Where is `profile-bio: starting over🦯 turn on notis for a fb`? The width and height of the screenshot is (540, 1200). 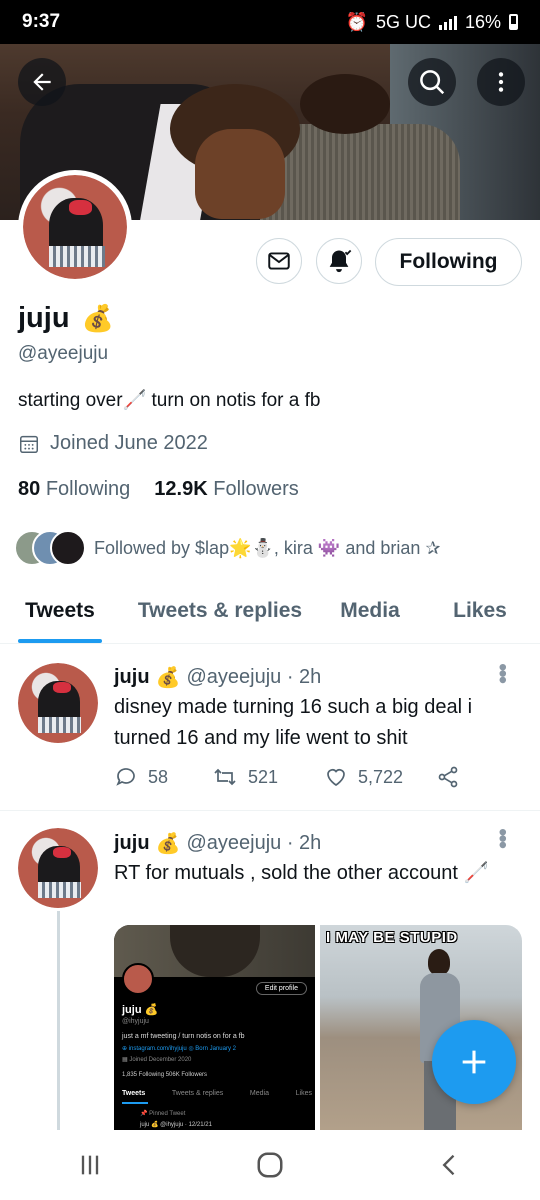 profile-bio: starting over🦯 turn on notis for a fb is located at coordinates (169, 400).